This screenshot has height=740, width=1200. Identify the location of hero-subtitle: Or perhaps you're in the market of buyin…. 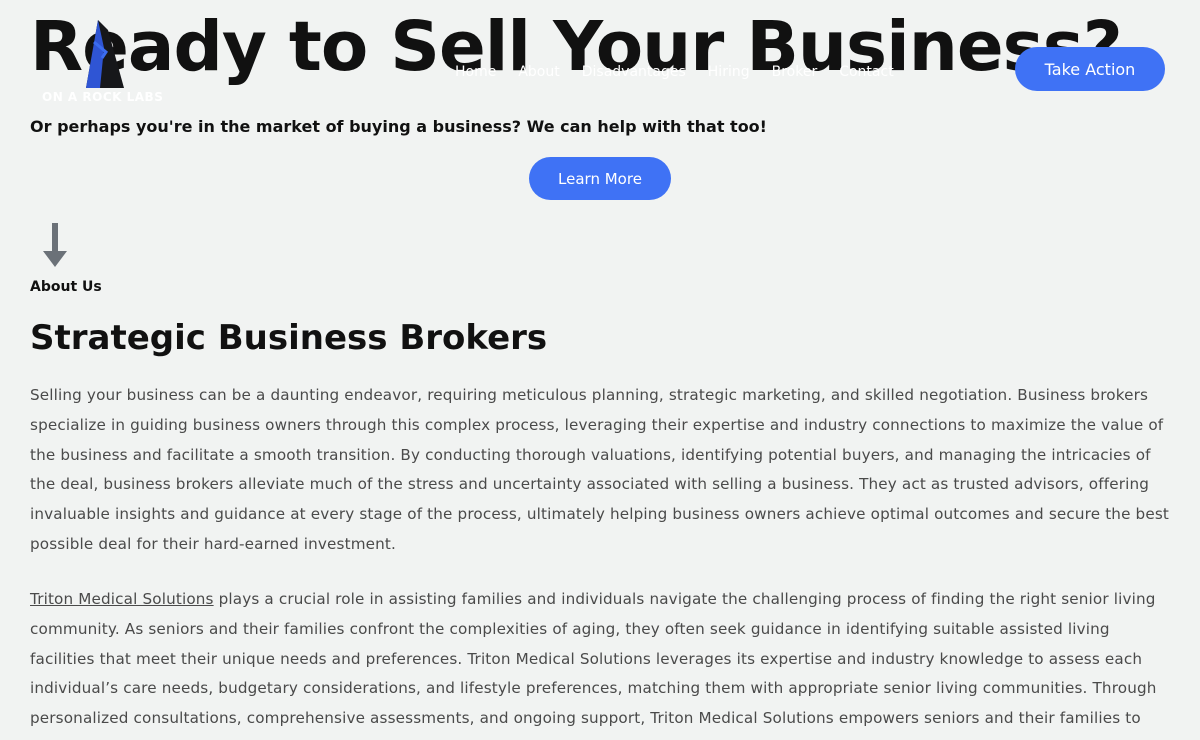
(398, 126).